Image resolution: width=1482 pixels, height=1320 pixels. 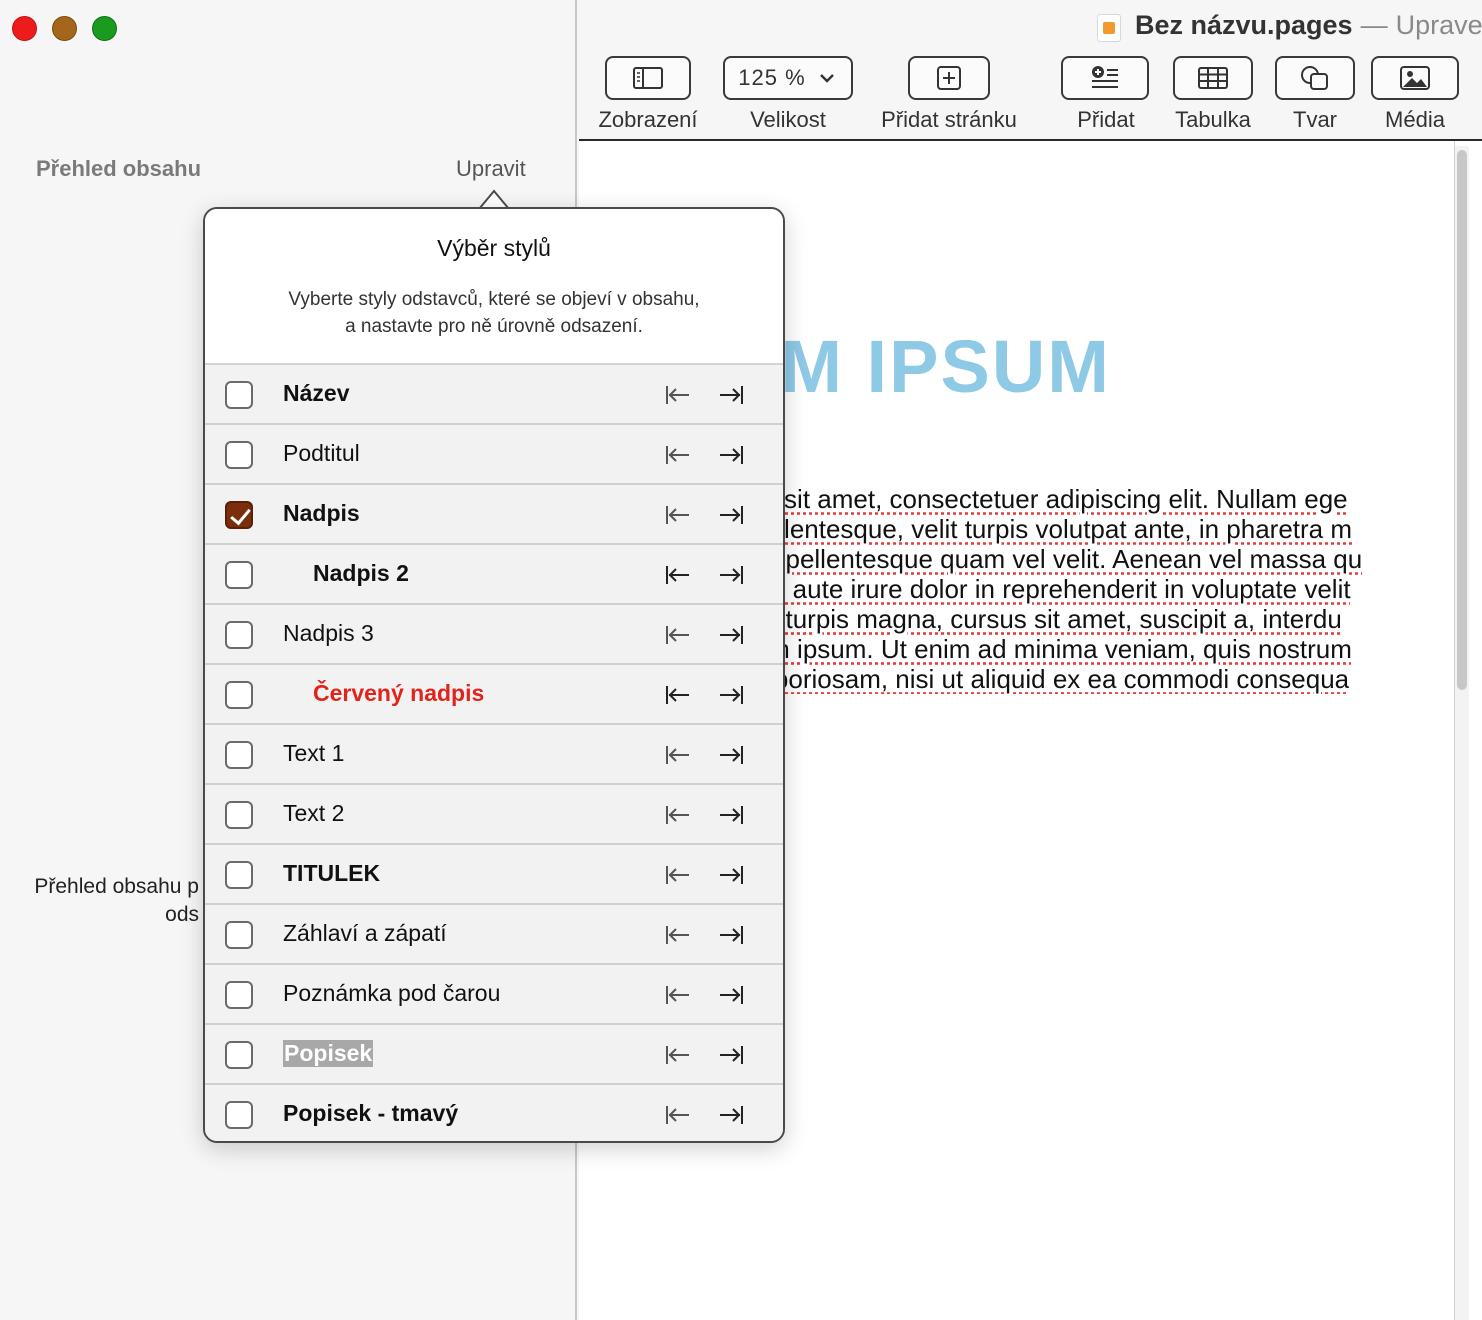 I want to click on style-row-popisek: Popisek, so click(x=494, y=1055).